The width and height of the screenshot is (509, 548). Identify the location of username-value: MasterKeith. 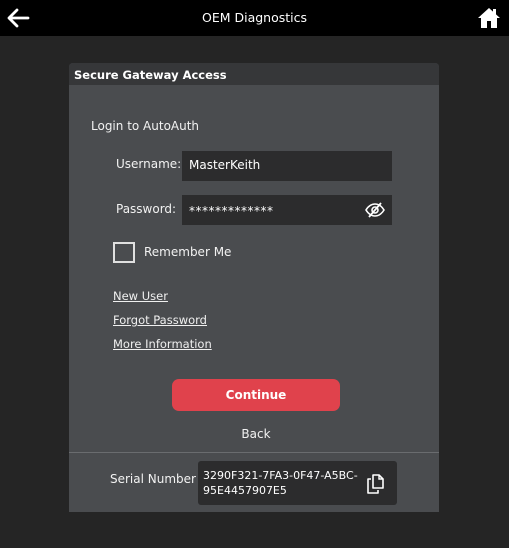
(225, 165).